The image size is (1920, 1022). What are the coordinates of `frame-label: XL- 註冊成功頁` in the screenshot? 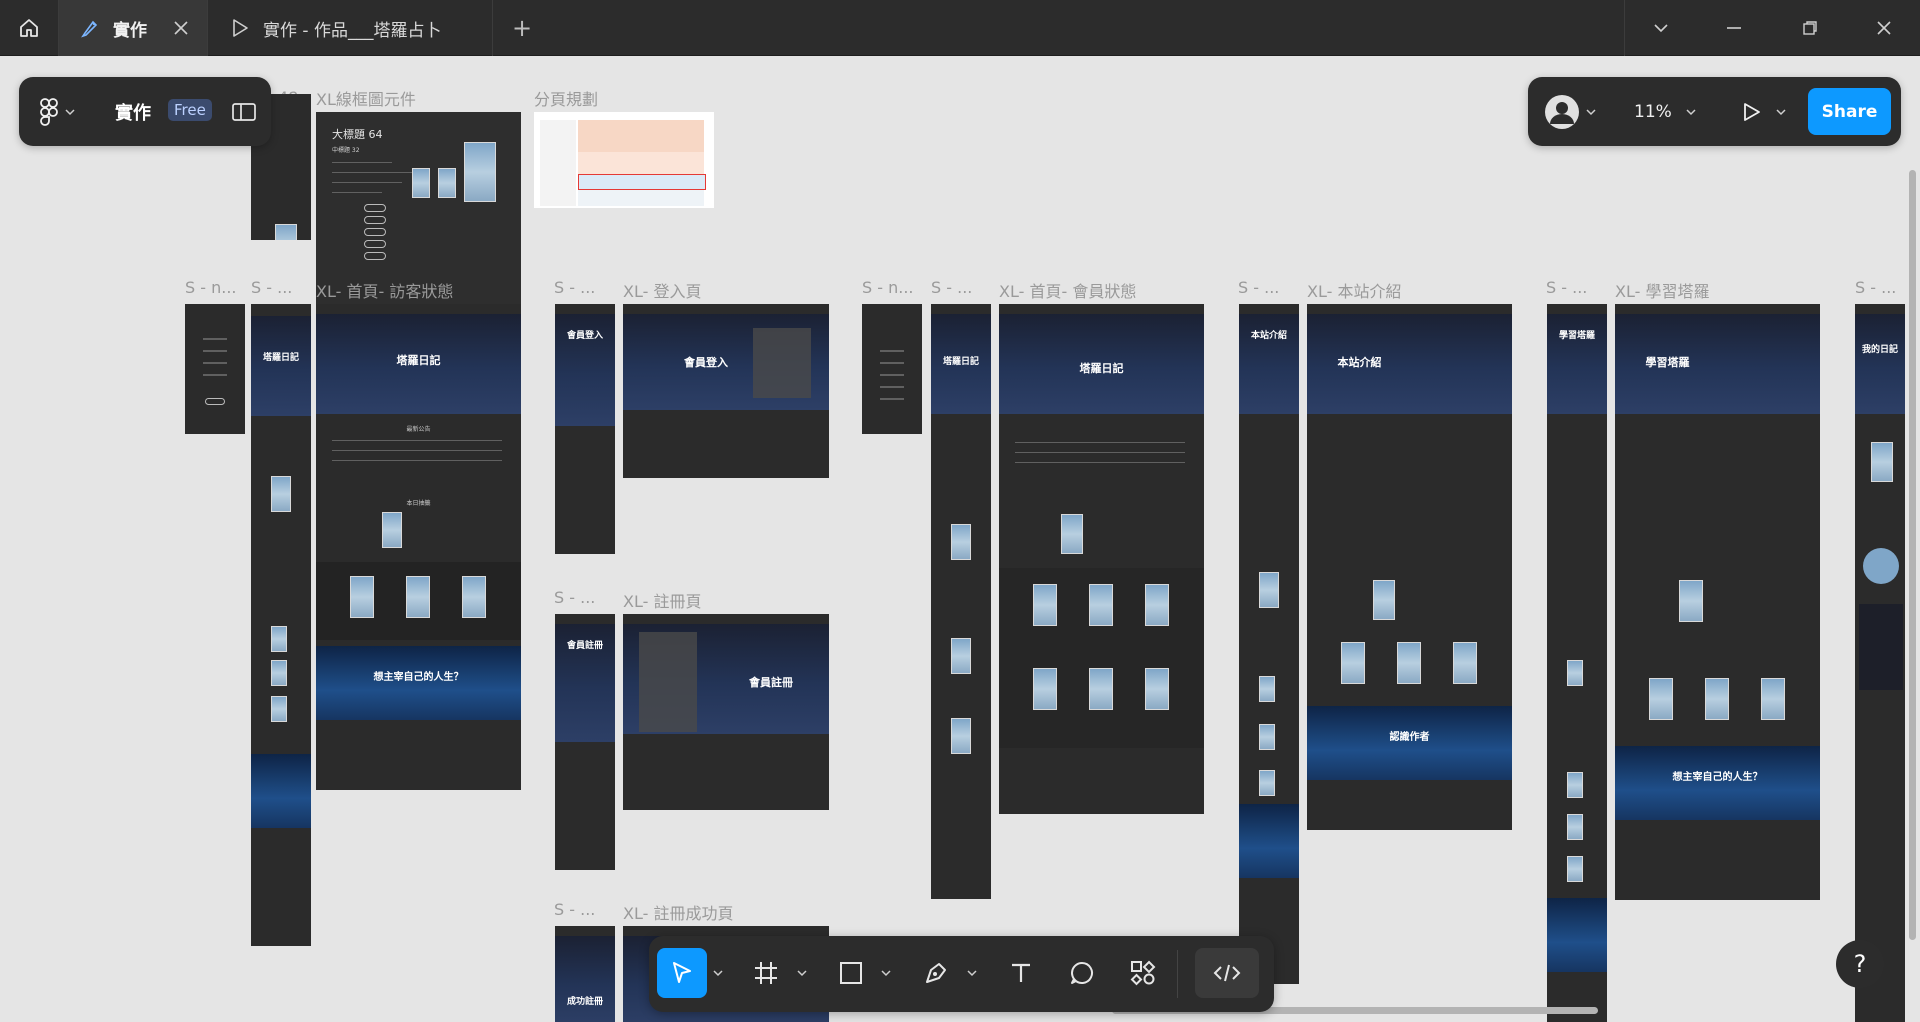 It's located at (678, 912).